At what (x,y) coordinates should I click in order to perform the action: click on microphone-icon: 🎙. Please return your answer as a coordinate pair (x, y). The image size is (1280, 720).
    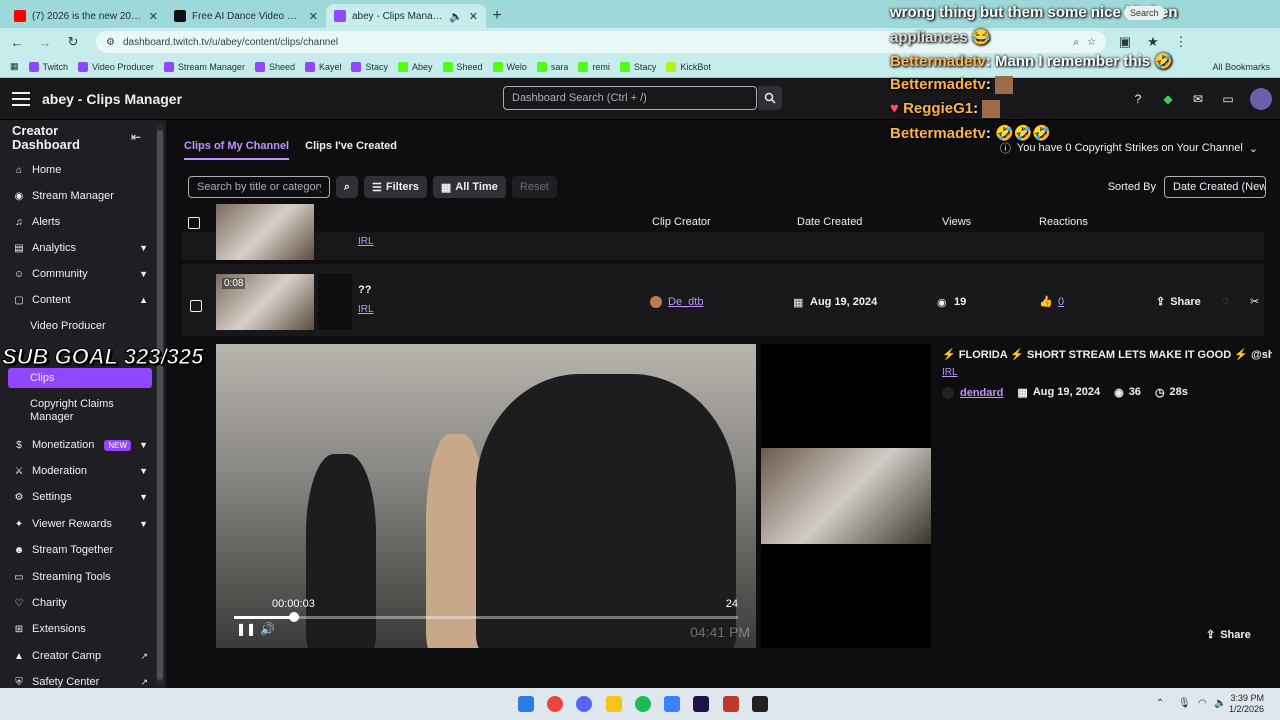
    Looking at the image, I should click on (1184, 703).